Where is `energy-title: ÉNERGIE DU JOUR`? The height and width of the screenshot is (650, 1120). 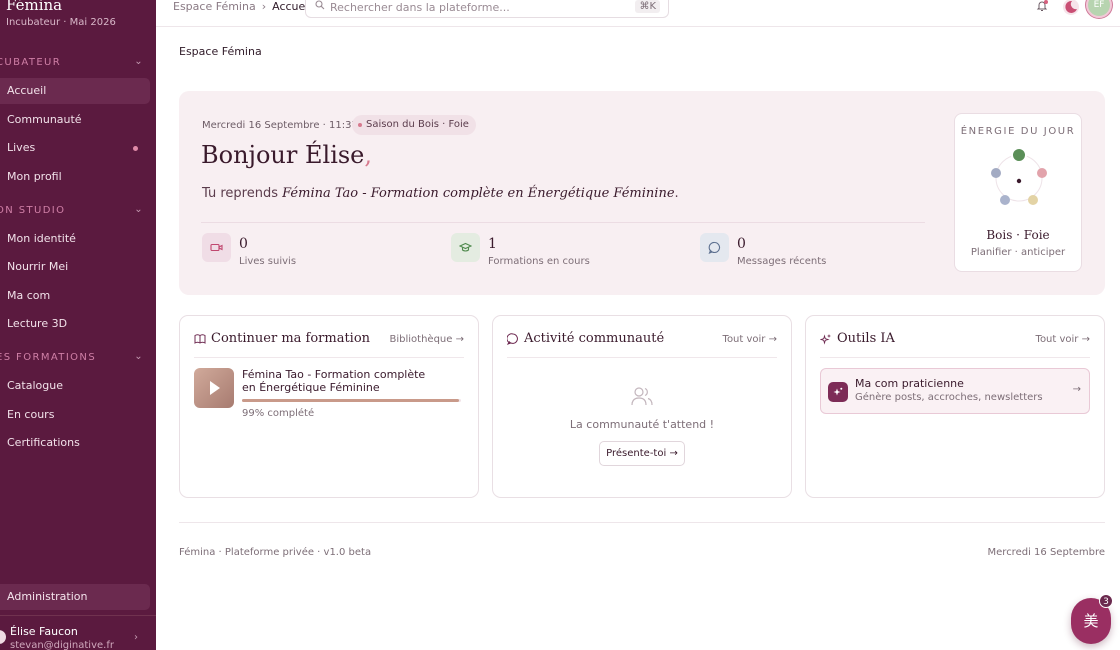
energy-title: ÉNERGIE DU JOUR is located at coordinates (1018, 131).